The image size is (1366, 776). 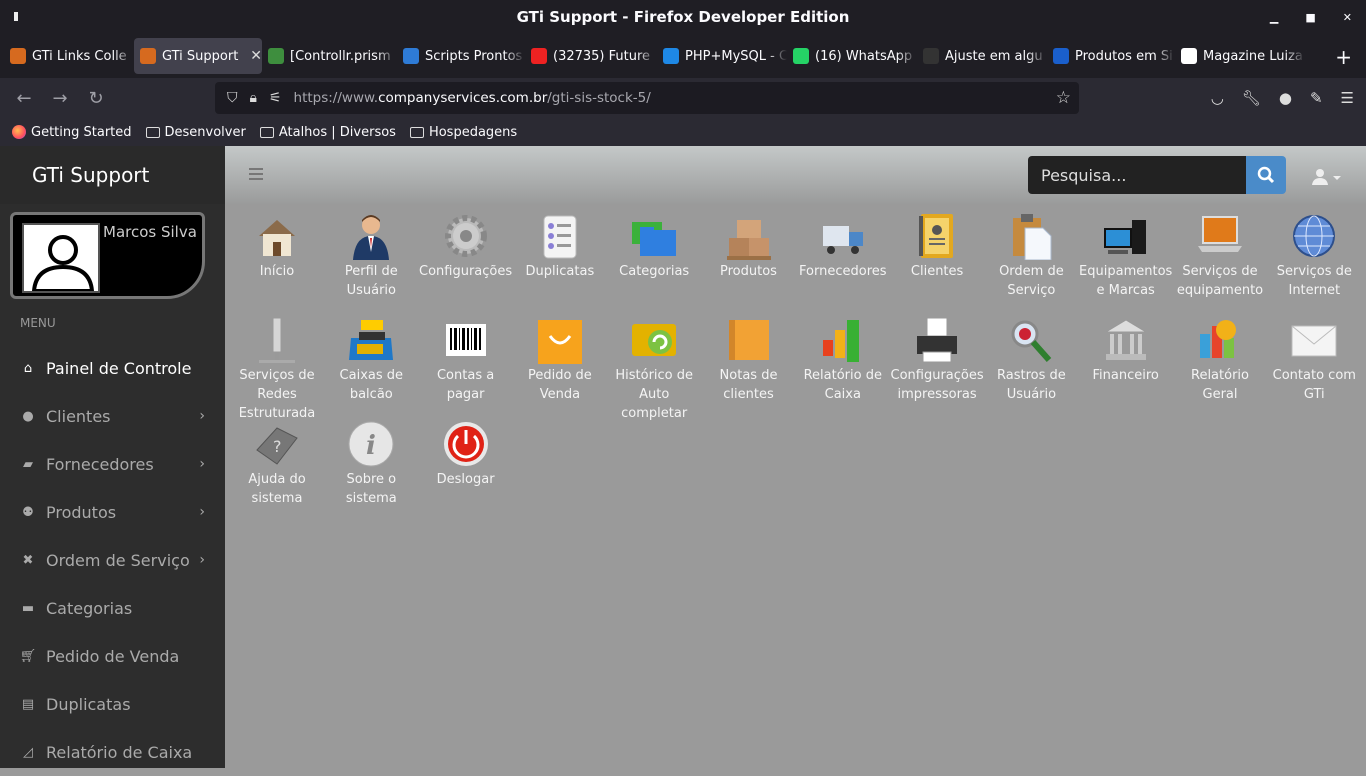 I want to click on tab-item: (32735) Future, so click(x=591, y=56).